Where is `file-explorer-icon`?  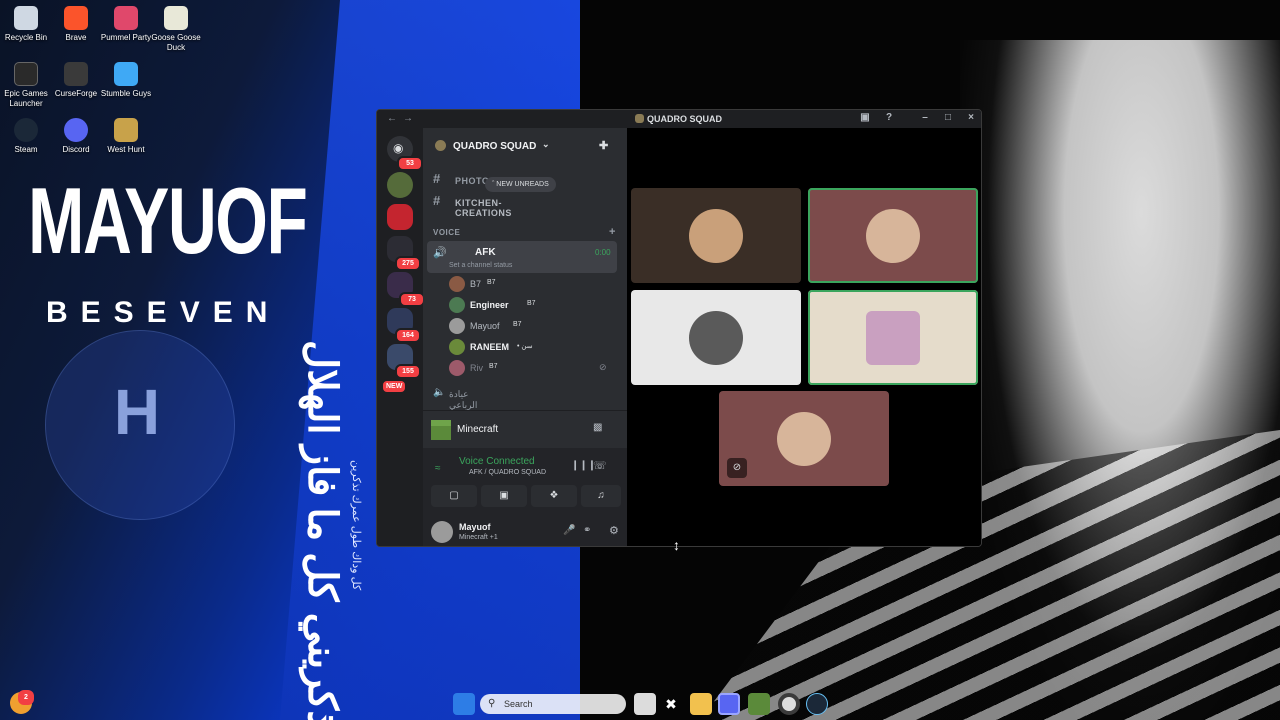 file-explorer-icon is located at coordinates (645, 704).